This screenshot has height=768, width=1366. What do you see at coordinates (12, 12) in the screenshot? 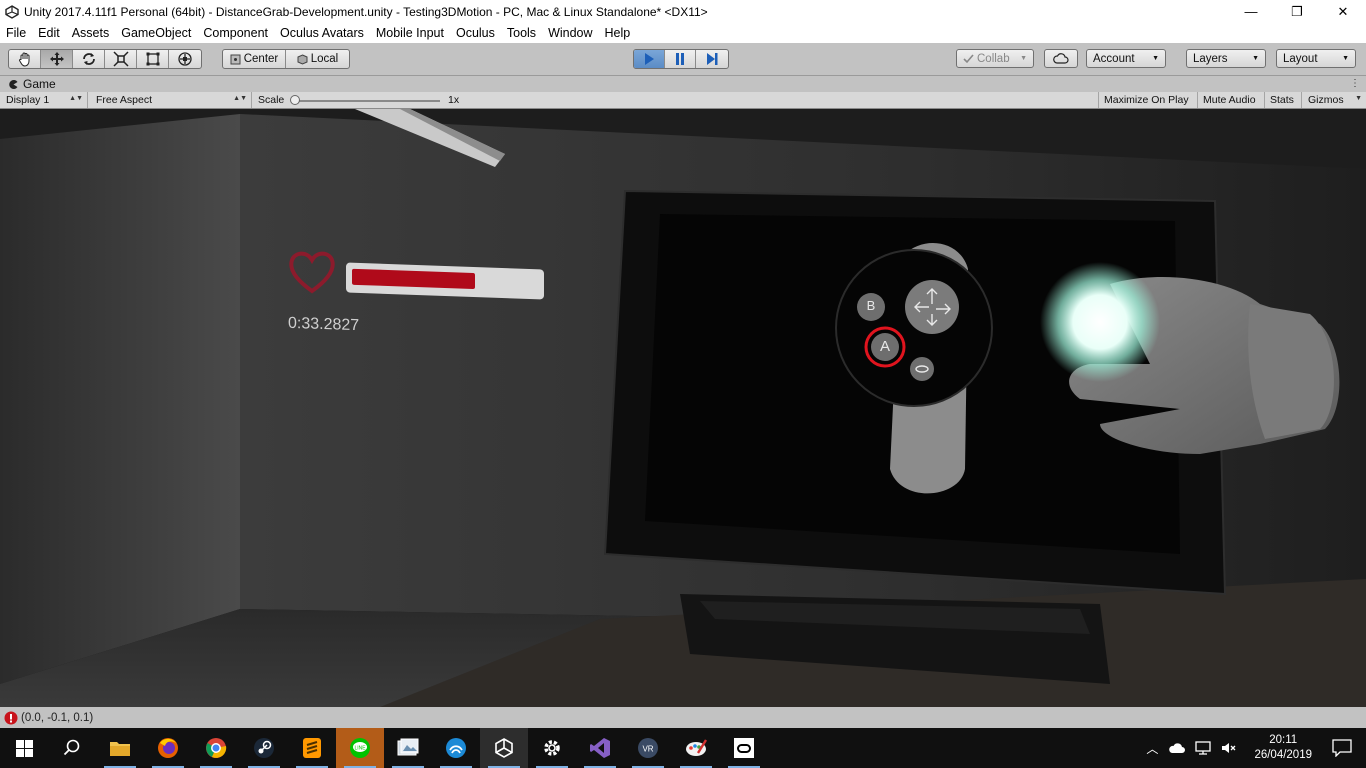
I see `unity-logo-icon` at bounding box center [12, 12].